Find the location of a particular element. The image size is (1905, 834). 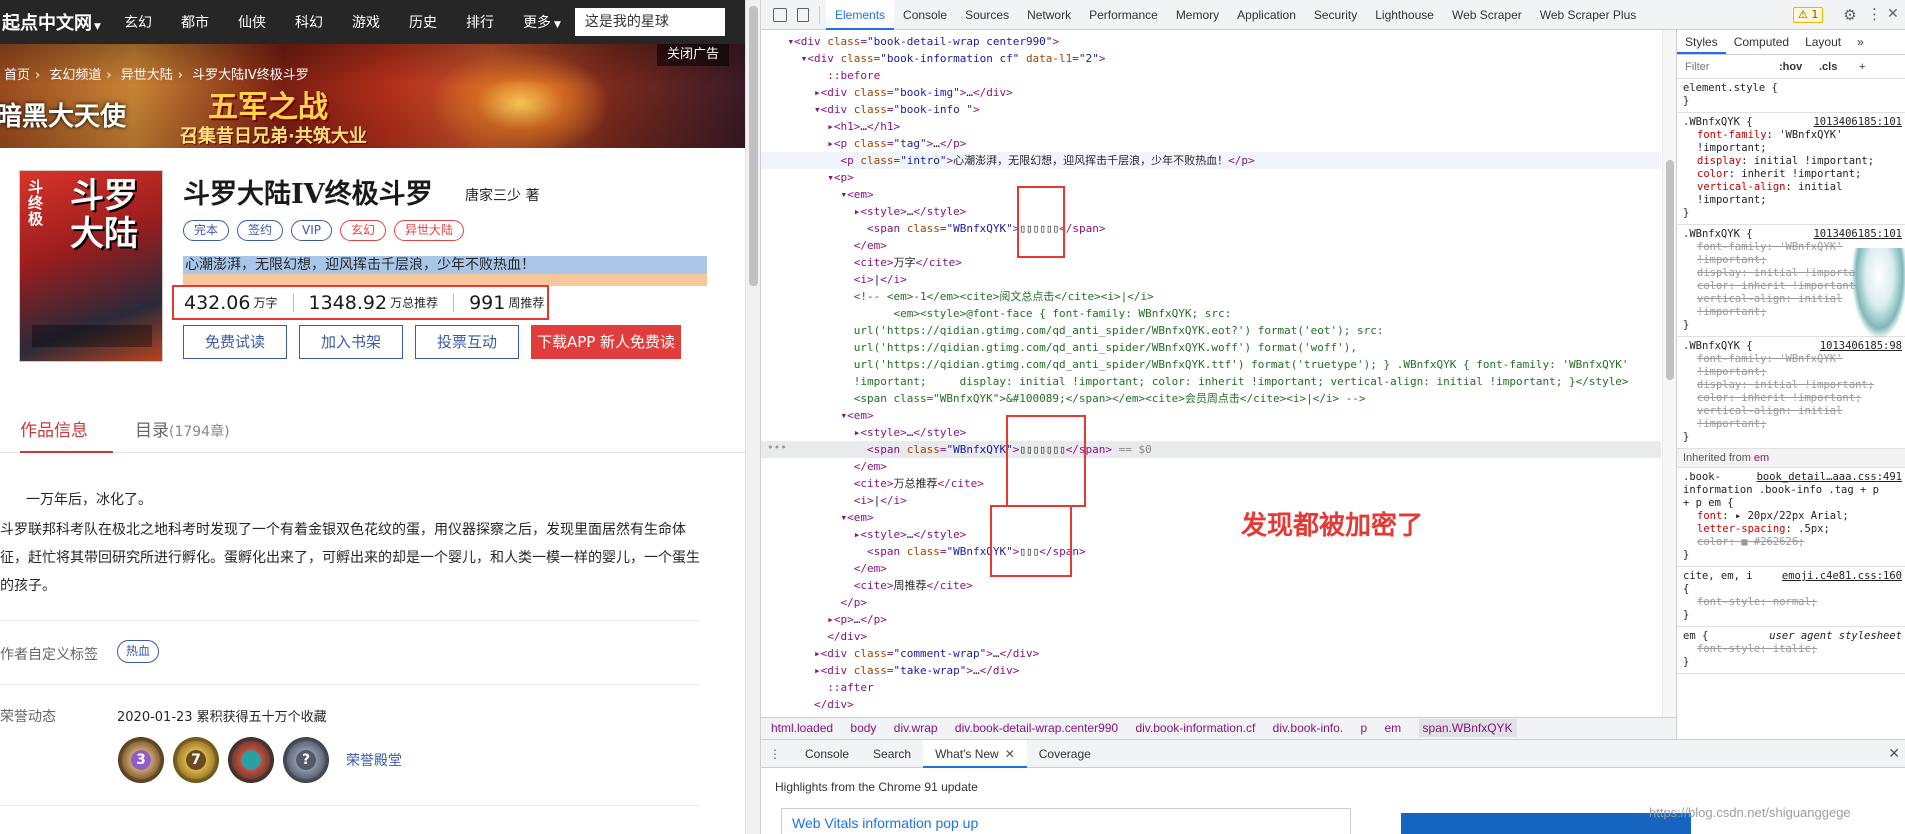

nav-item-kehuan: 科幻 is located at coordinates (309, 22).